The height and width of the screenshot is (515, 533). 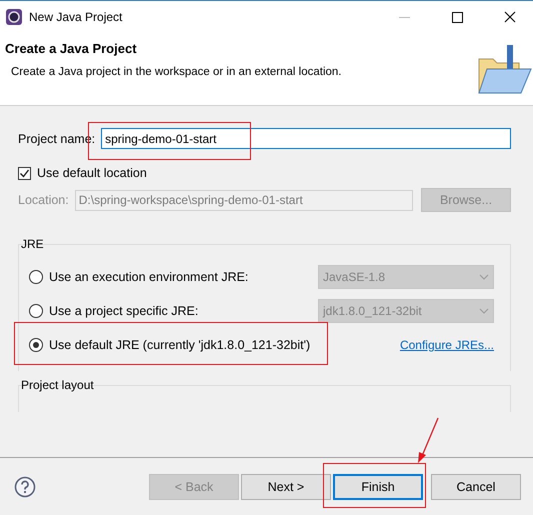 I want to click on window-title: New Java Project, so click(x=76, y=17).